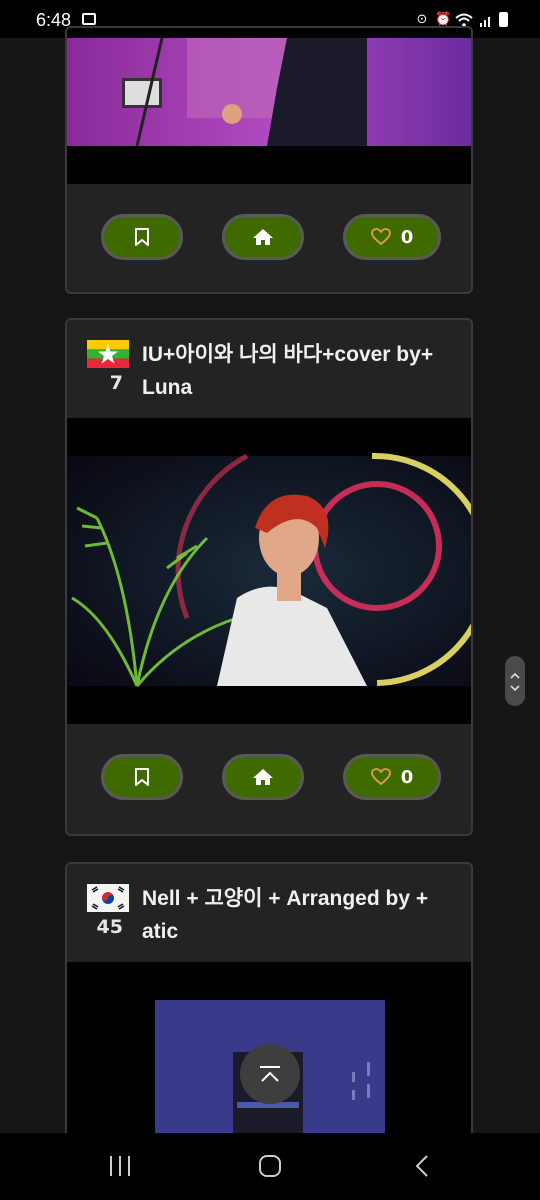  I want to click on recents-icon, so click(120, 1166).